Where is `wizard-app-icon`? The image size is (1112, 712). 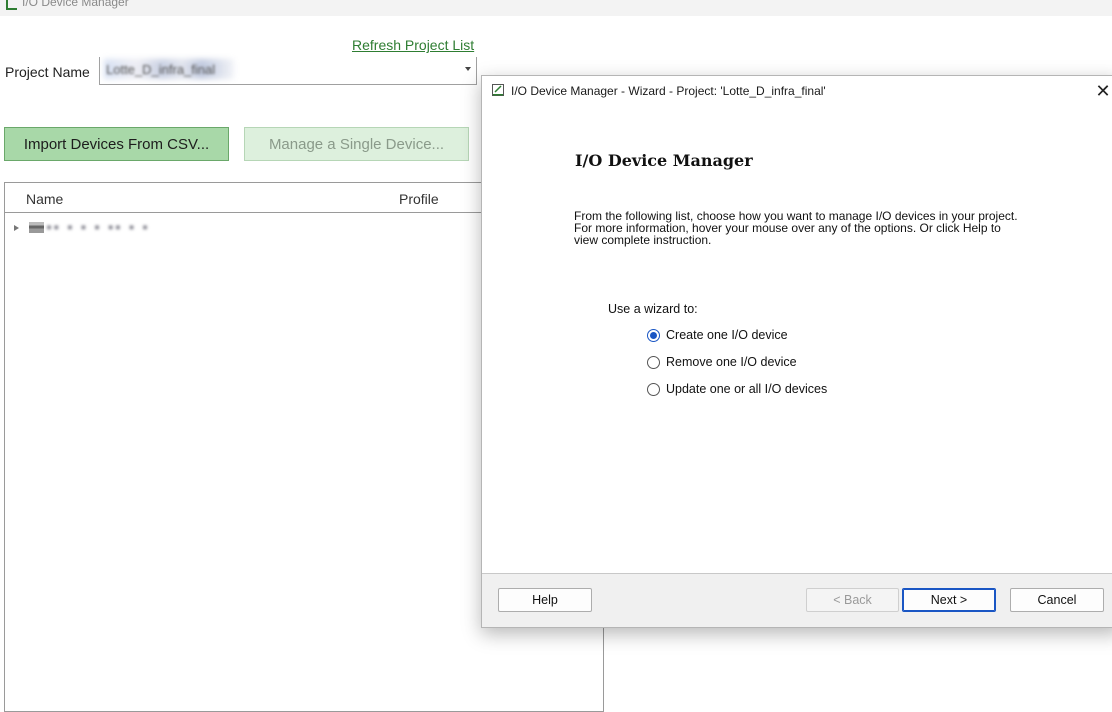 wizard-app-icon is located at coordinates (498, 90).